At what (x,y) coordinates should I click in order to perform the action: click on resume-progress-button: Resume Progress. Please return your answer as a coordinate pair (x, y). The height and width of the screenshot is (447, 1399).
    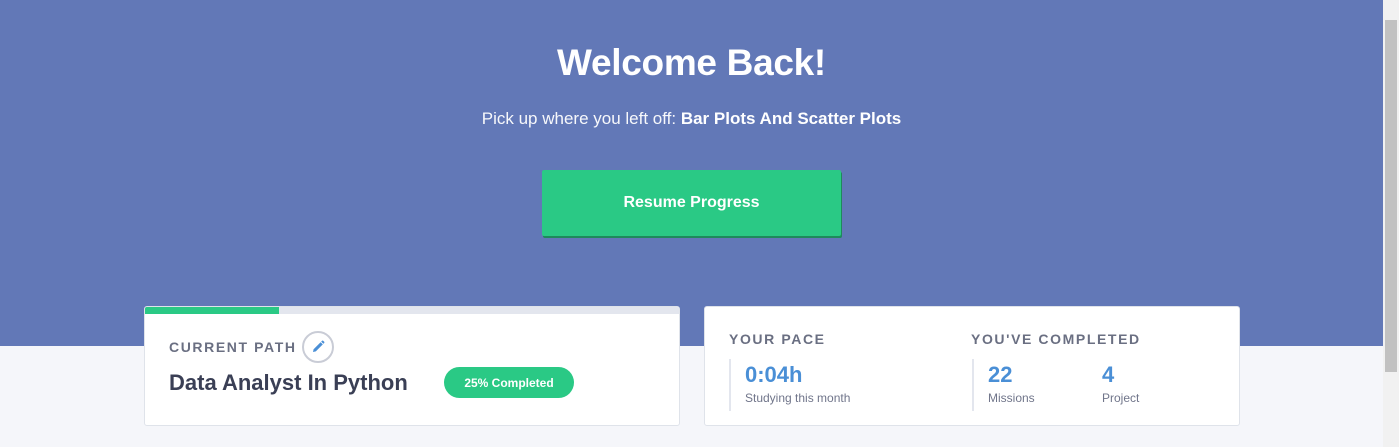
    Looking at the image, I should click on (691, 203).